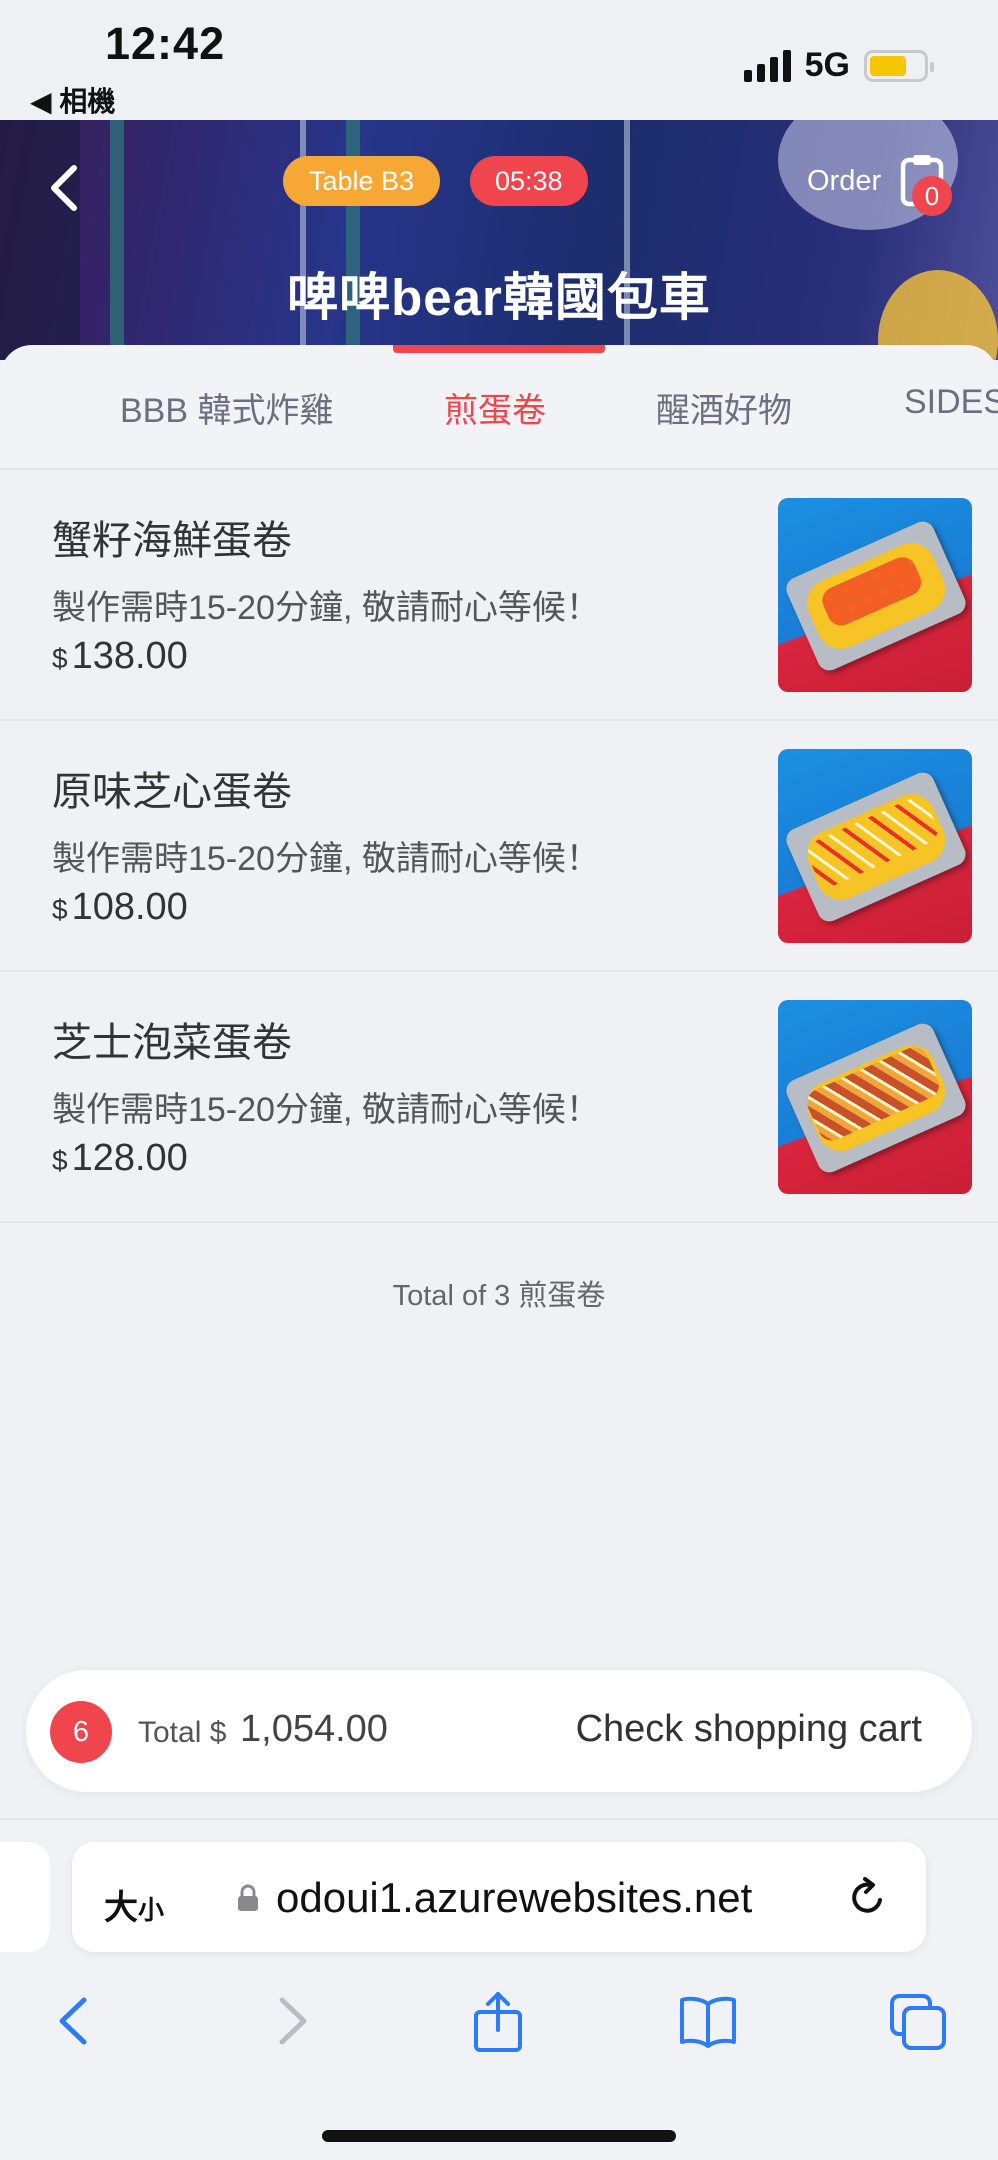  I want to click on text-size-small: 小, so click(151, 1910).